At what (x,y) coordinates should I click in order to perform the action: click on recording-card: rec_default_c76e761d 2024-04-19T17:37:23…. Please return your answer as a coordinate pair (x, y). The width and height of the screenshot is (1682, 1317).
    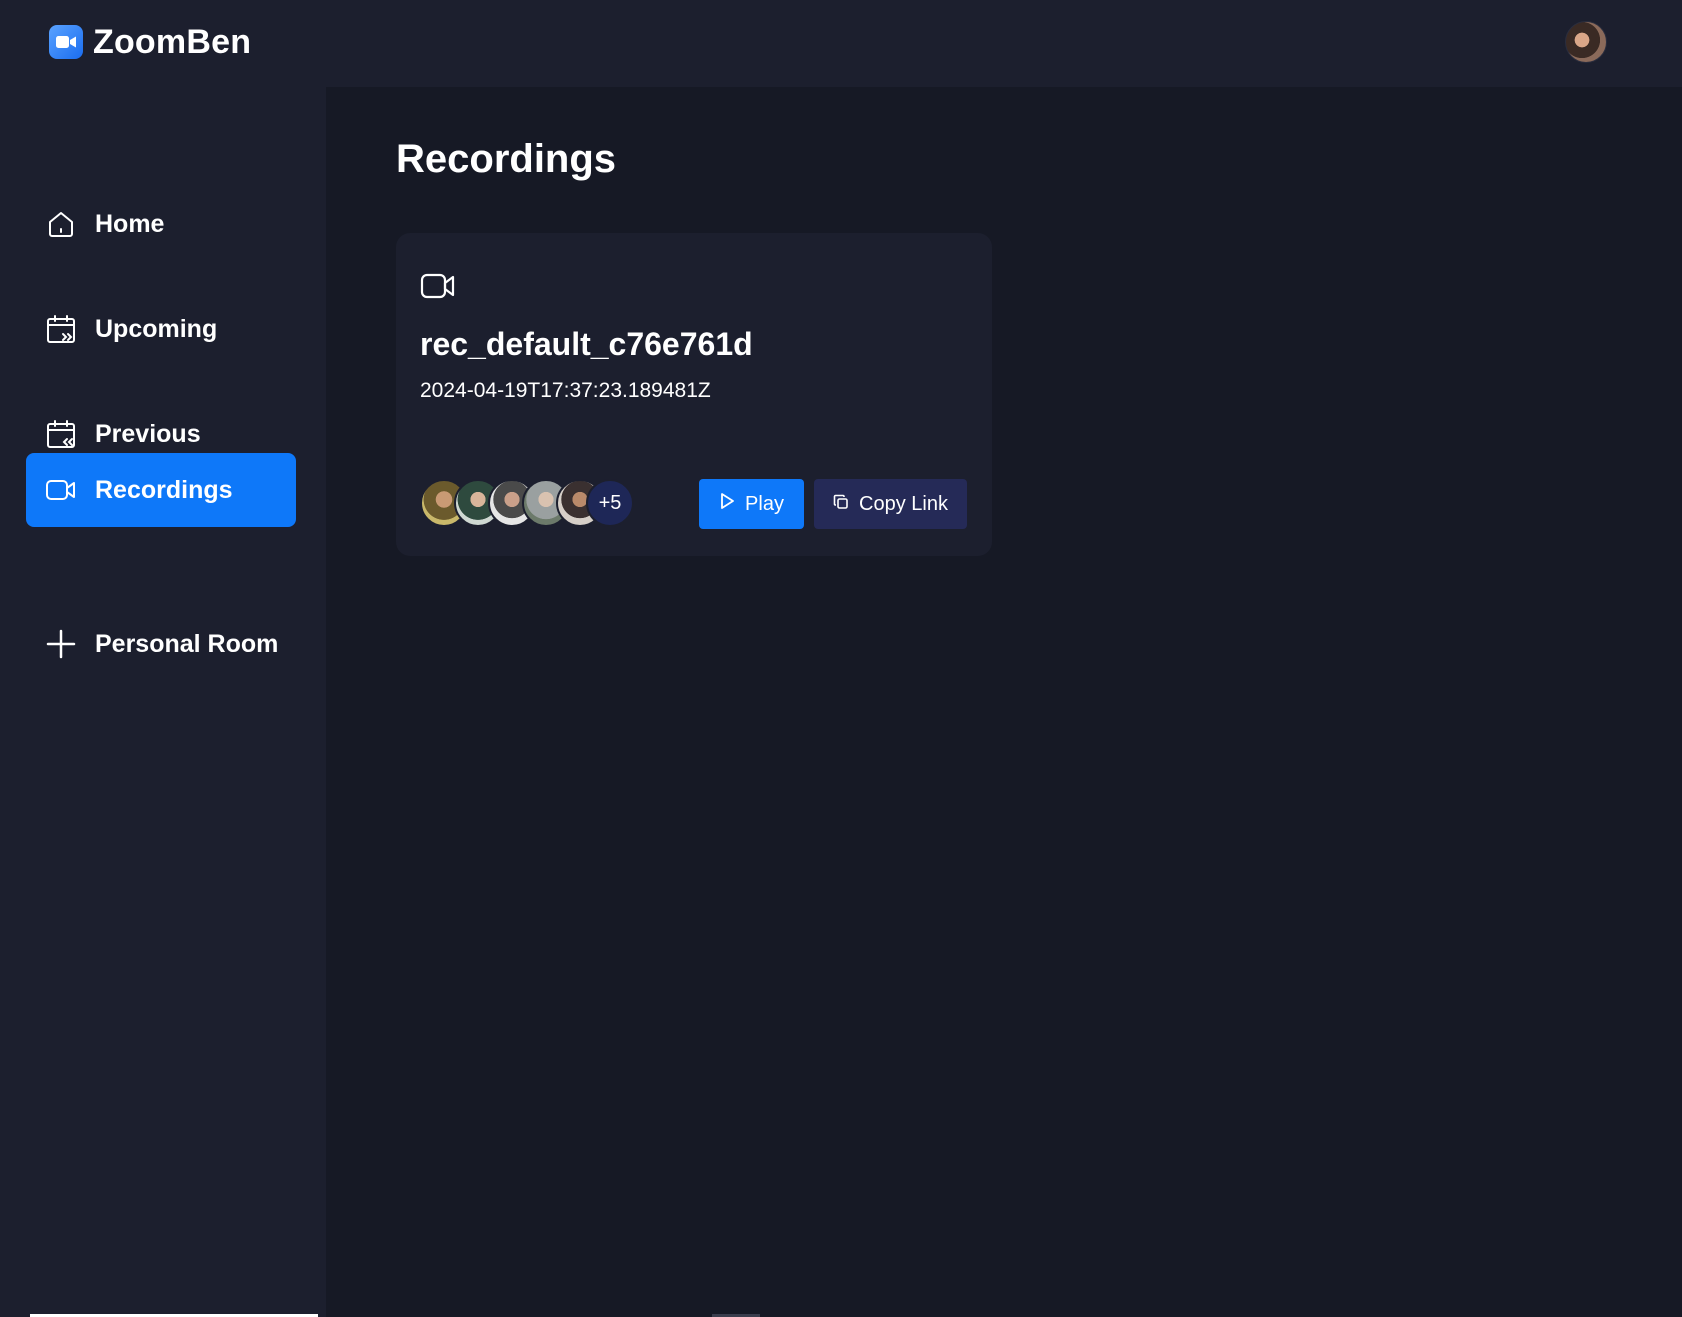
    Looking at the image, I should click on (694, 394).